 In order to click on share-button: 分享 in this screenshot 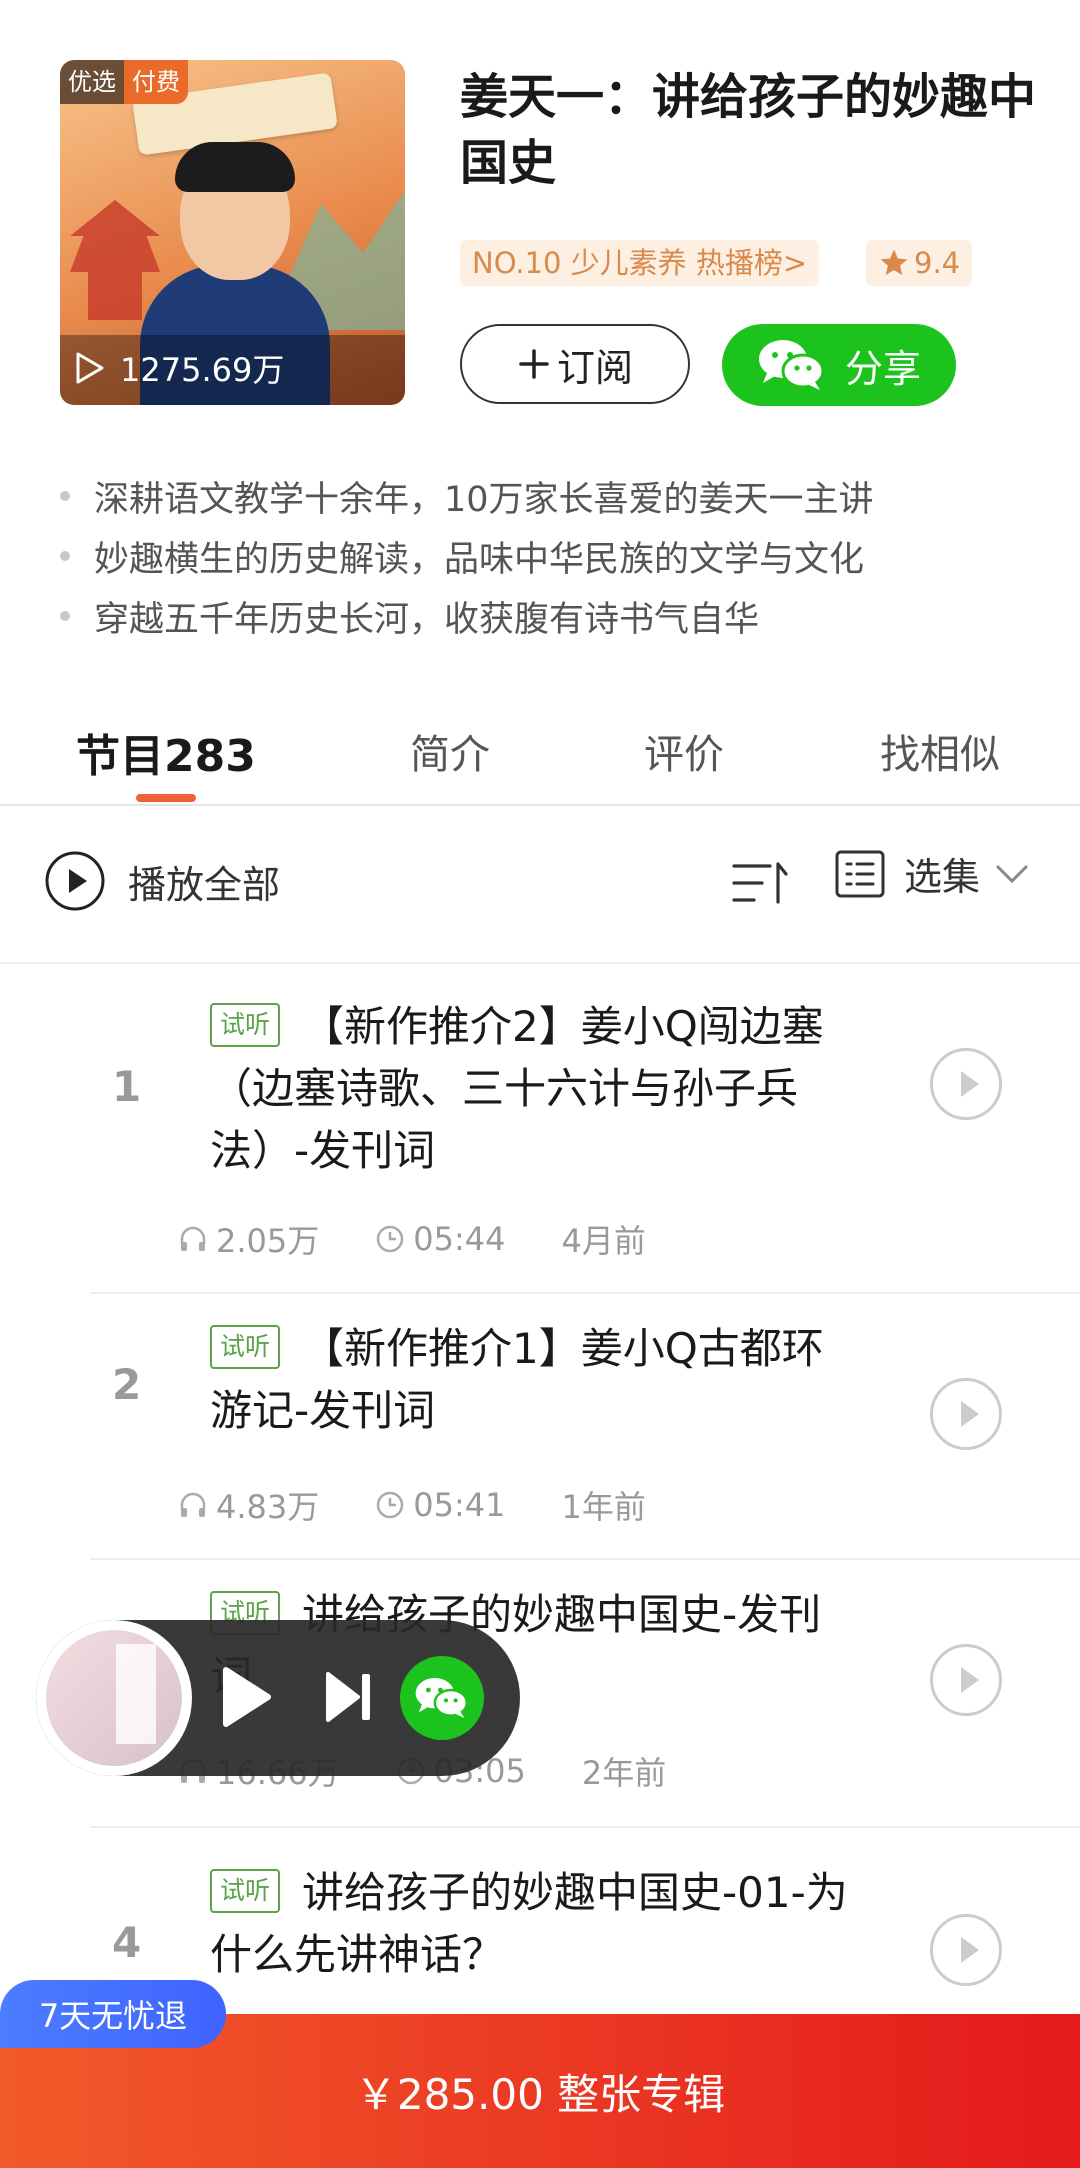, I will do `click(839, 365)`.